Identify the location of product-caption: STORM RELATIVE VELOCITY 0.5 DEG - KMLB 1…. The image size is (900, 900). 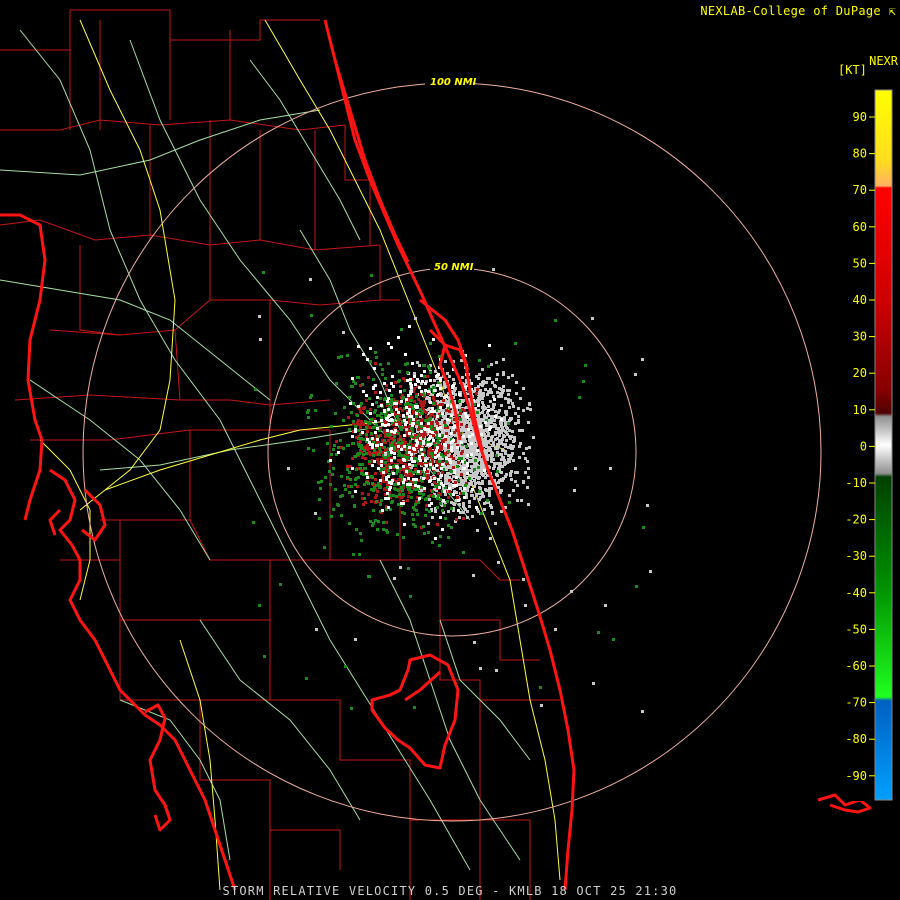
(450, 891).